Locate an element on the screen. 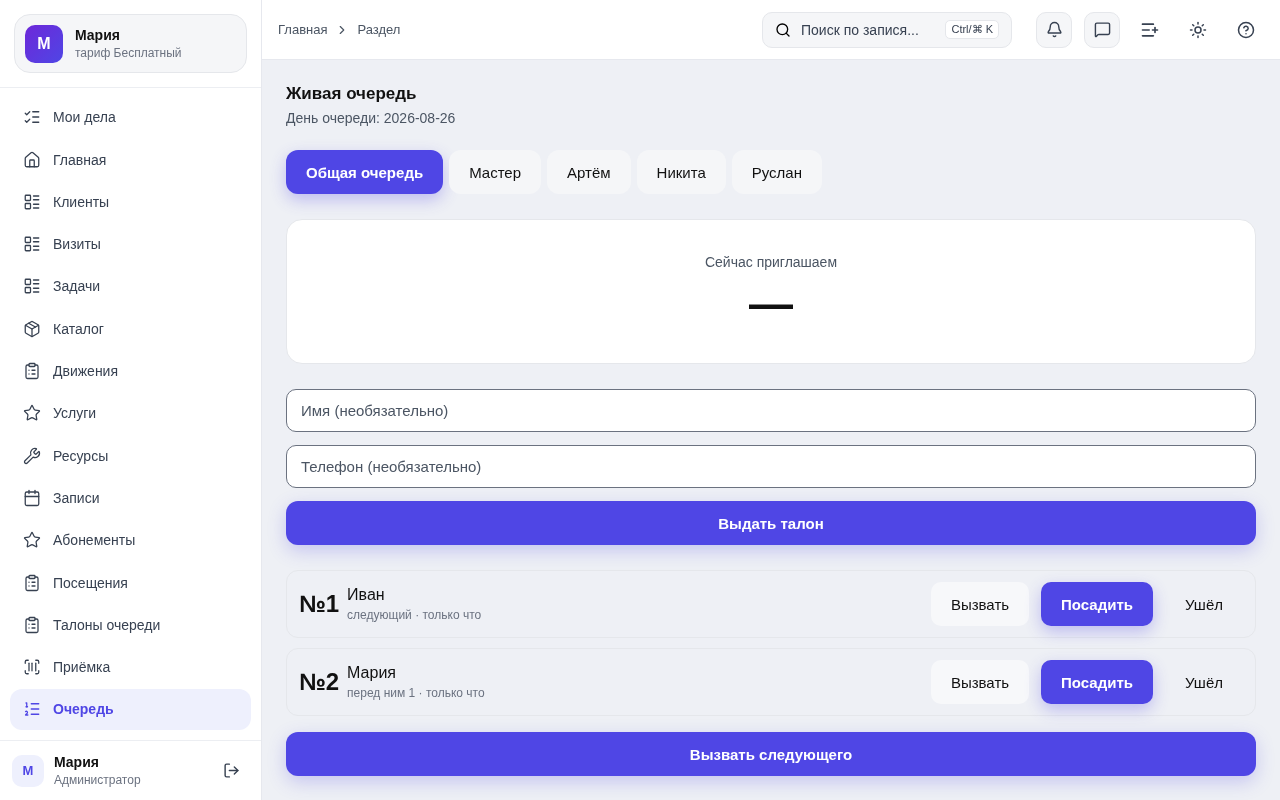 This screenshot has width=1280, height=800. chat-icon is located at coordinates (1102, 29).